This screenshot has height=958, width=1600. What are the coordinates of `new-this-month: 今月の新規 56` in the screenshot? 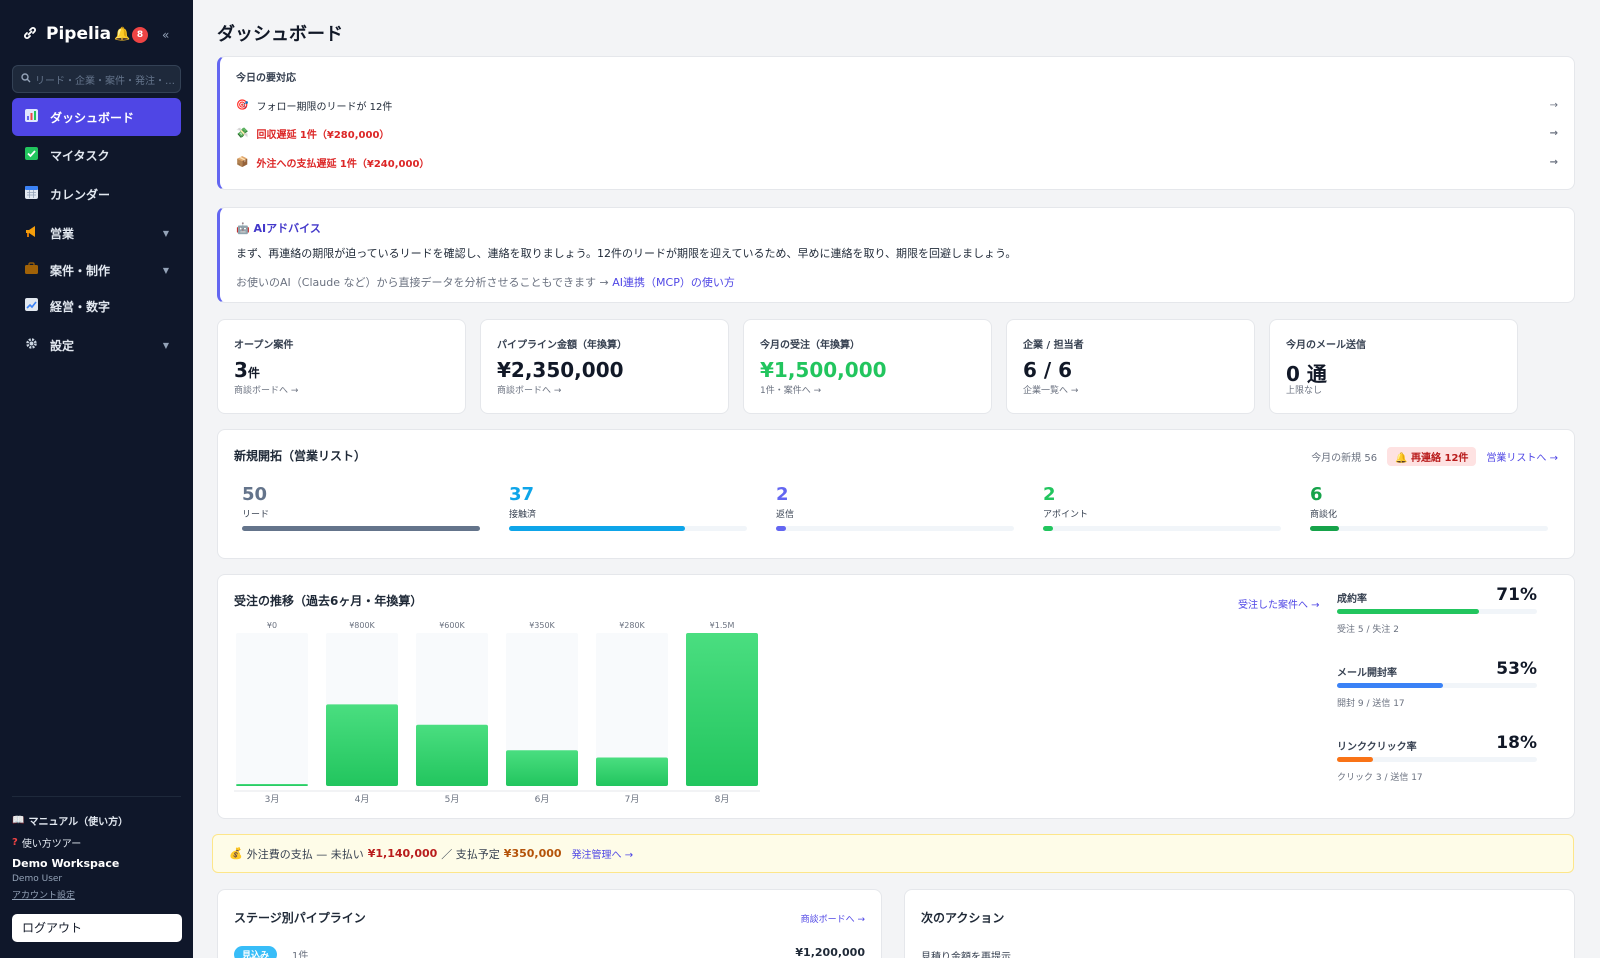 It's located at (1344, 458).